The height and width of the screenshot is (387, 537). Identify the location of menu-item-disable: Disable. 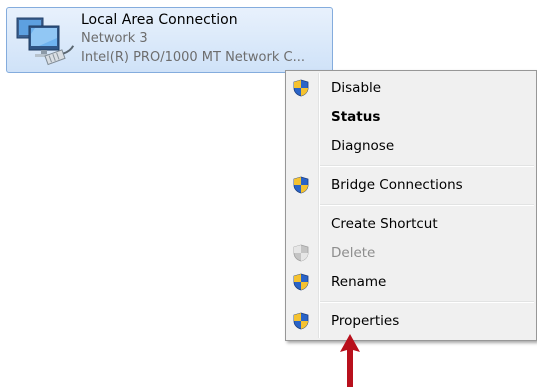
(411, 88).